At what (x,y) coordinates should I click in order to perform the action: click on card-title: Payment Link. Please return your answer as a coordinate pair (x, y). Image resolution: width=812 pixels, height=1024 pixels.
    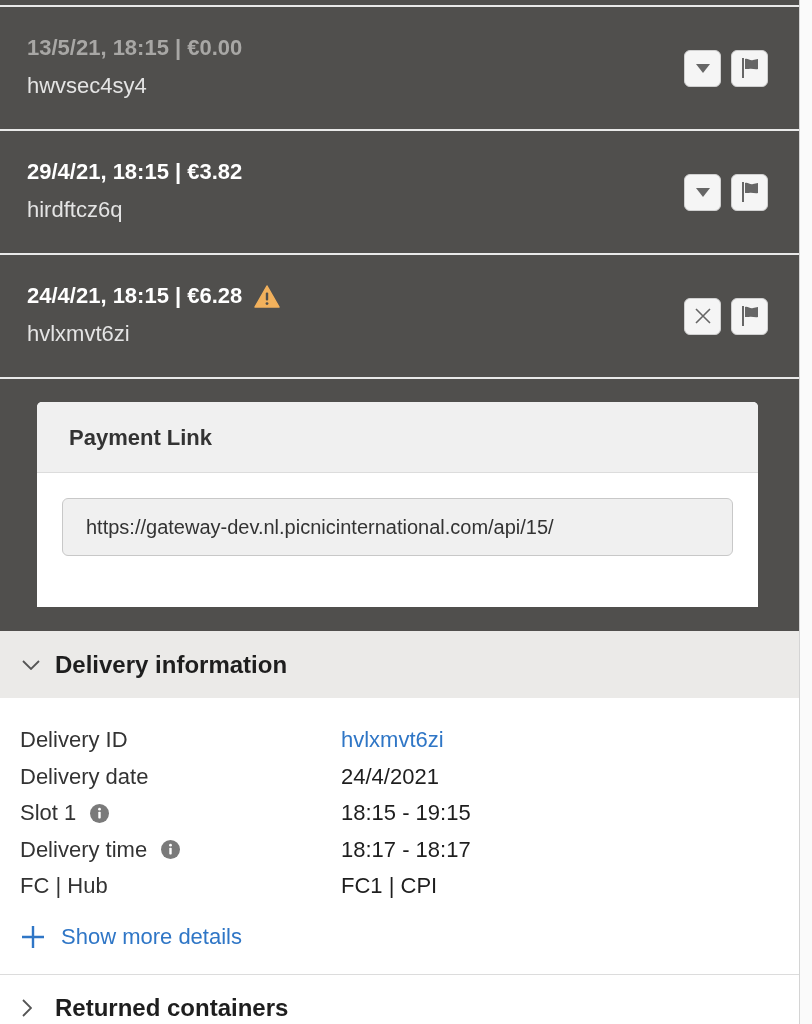
    Looking at the image, I should click on (141, 437).